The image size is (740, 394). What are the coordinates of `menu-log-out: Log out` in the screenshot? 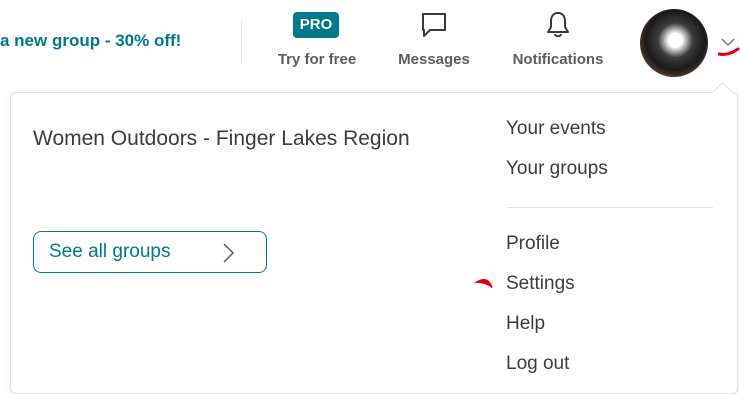 It's located at (537, 364).